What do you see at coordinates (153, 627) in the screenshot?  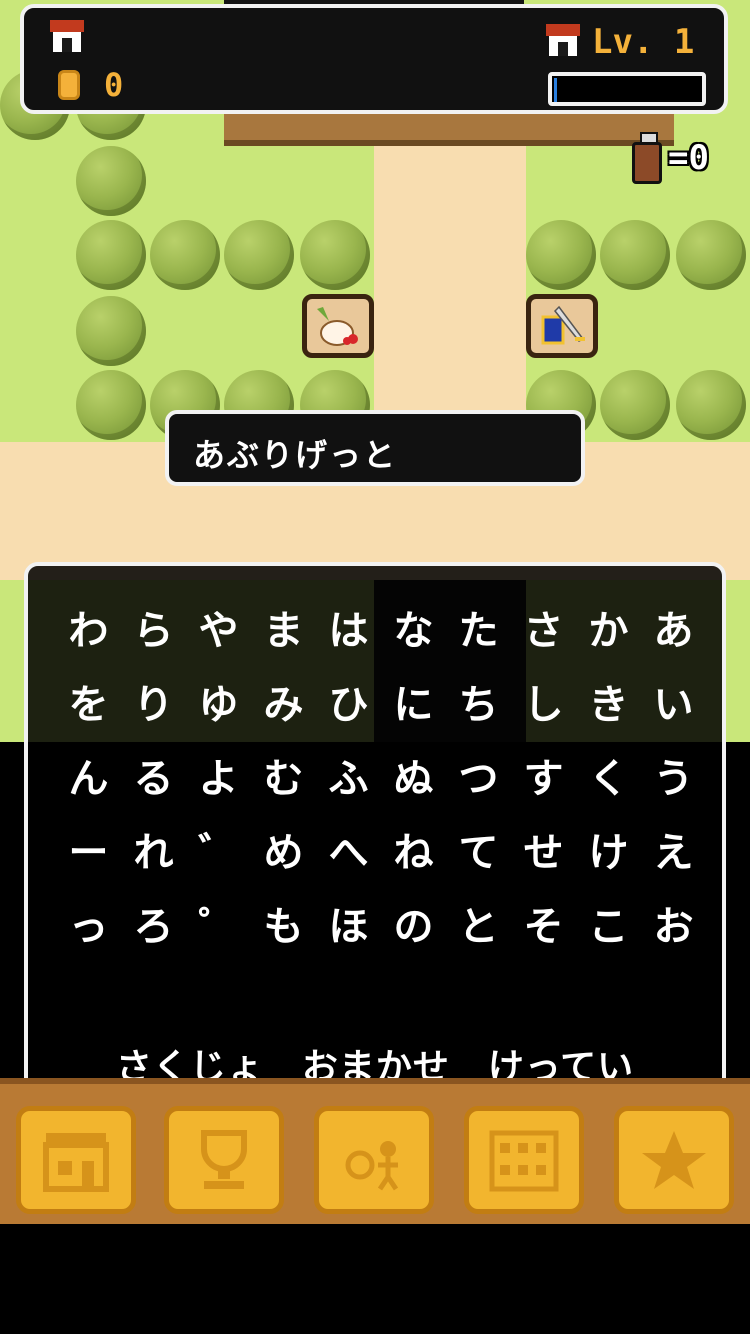 I see `kana-key: ら` at bounding box center [153, 627].